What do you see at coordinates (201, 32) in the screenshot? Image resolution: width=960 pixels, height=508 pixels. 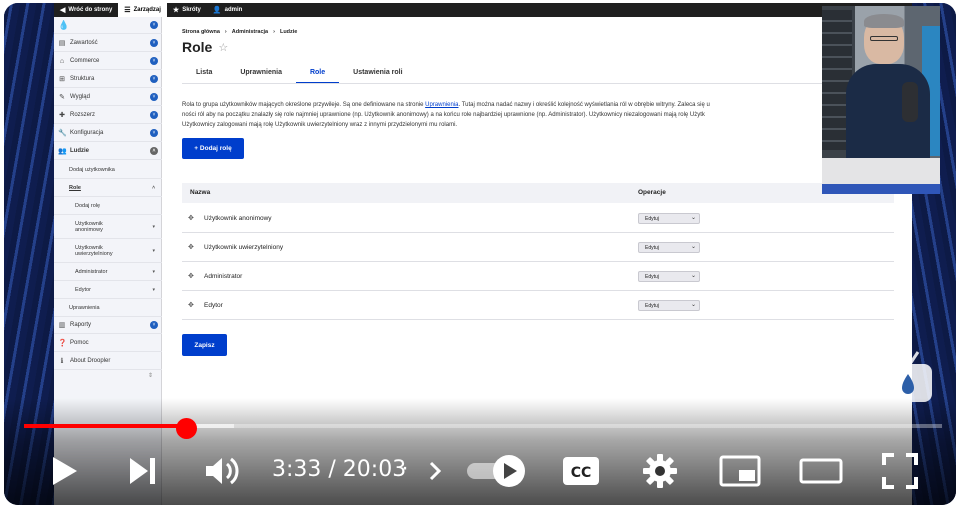 I see `breadcrumb-home: Strona główna` at bounding box center [201, 32].